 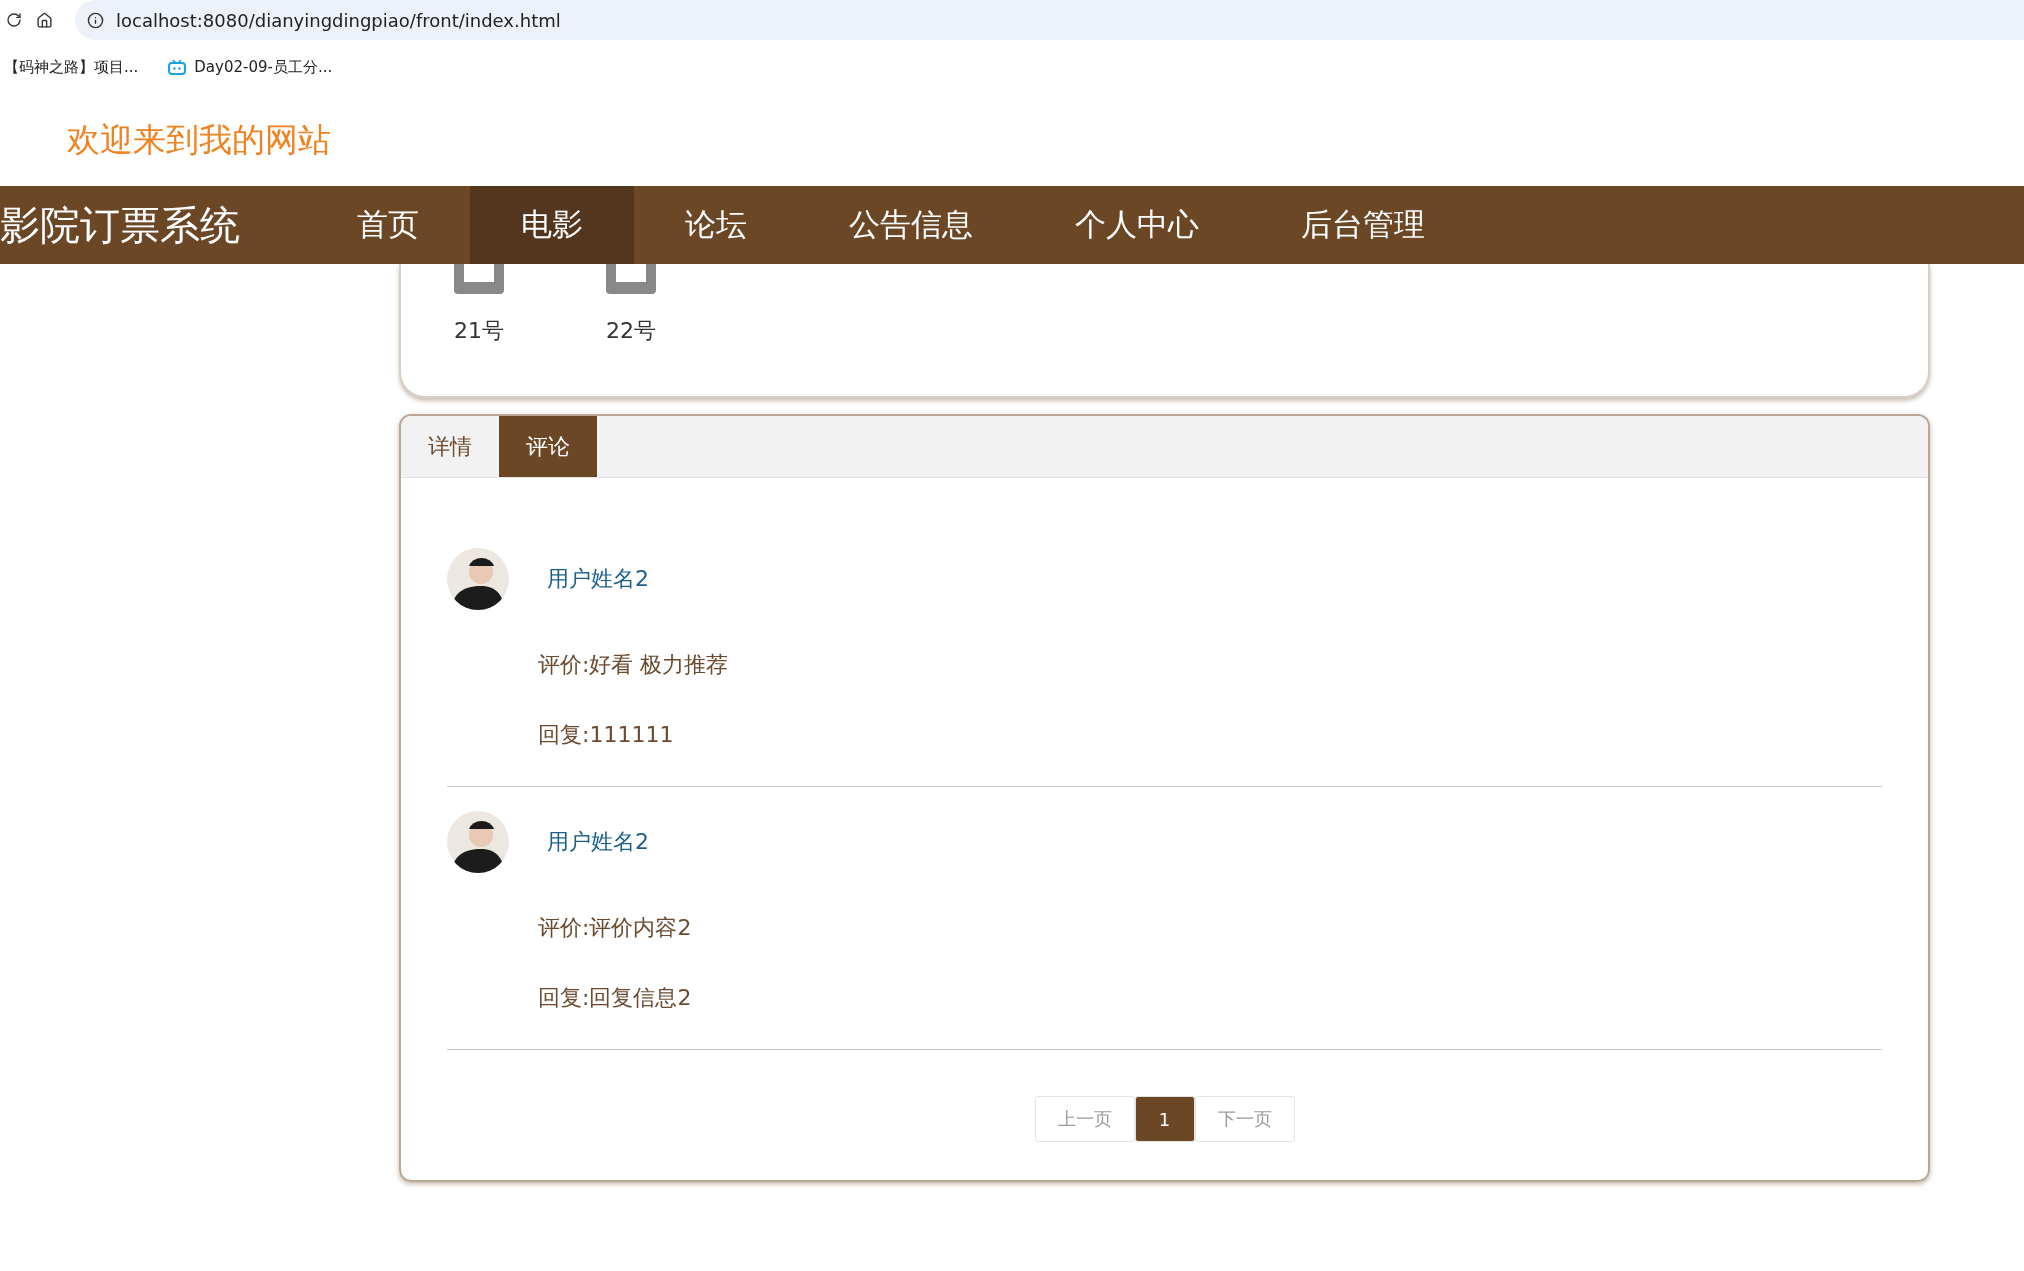 I want to click on tab: 评论, so click(x=548, y=446).